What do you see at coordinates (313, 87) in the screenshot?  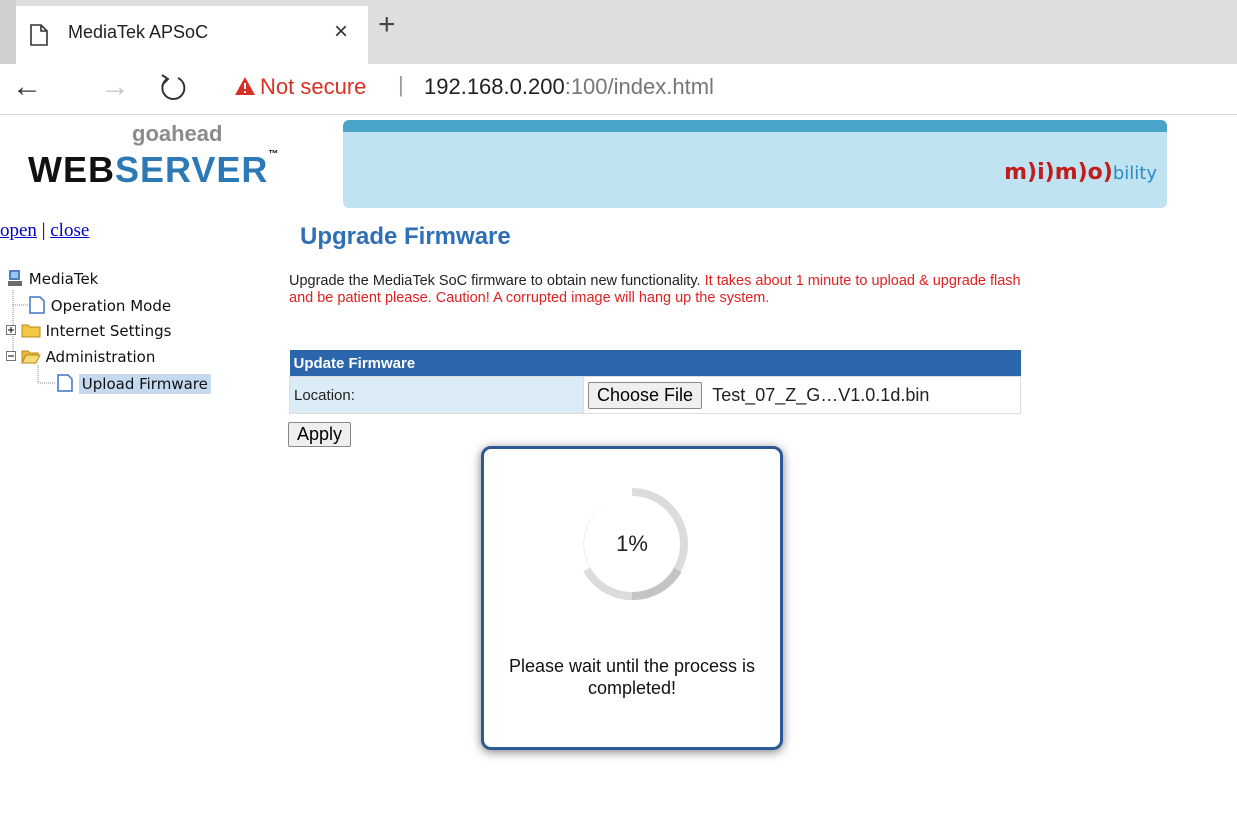 I see `not-secure-label: Not secure` at bounding box center [313, 87].